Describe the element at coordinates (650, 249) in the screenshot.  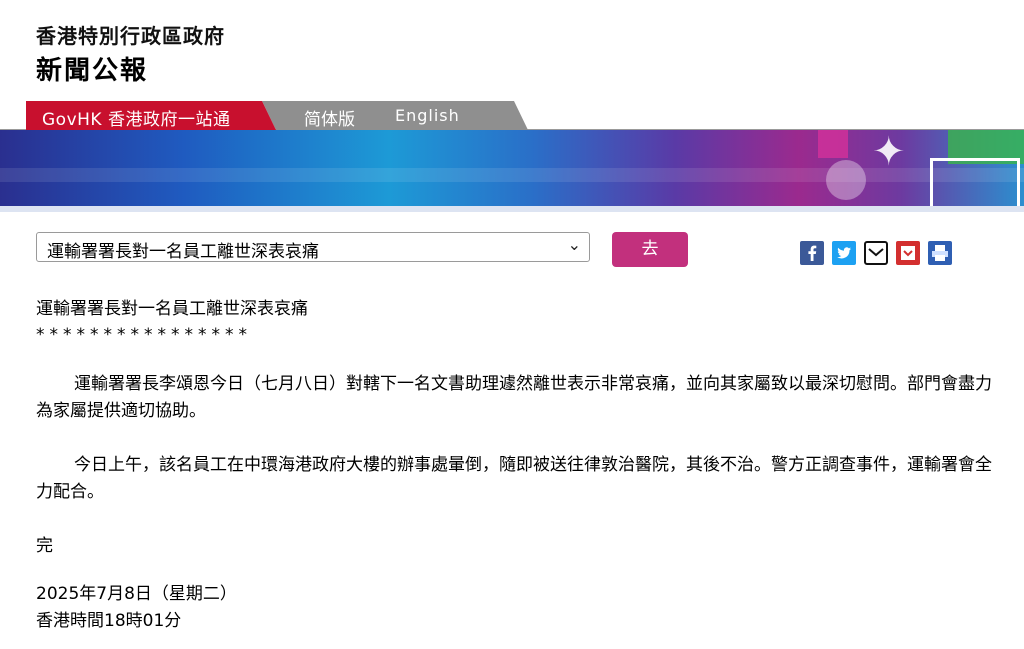
I see `go-button: 去` at that location.